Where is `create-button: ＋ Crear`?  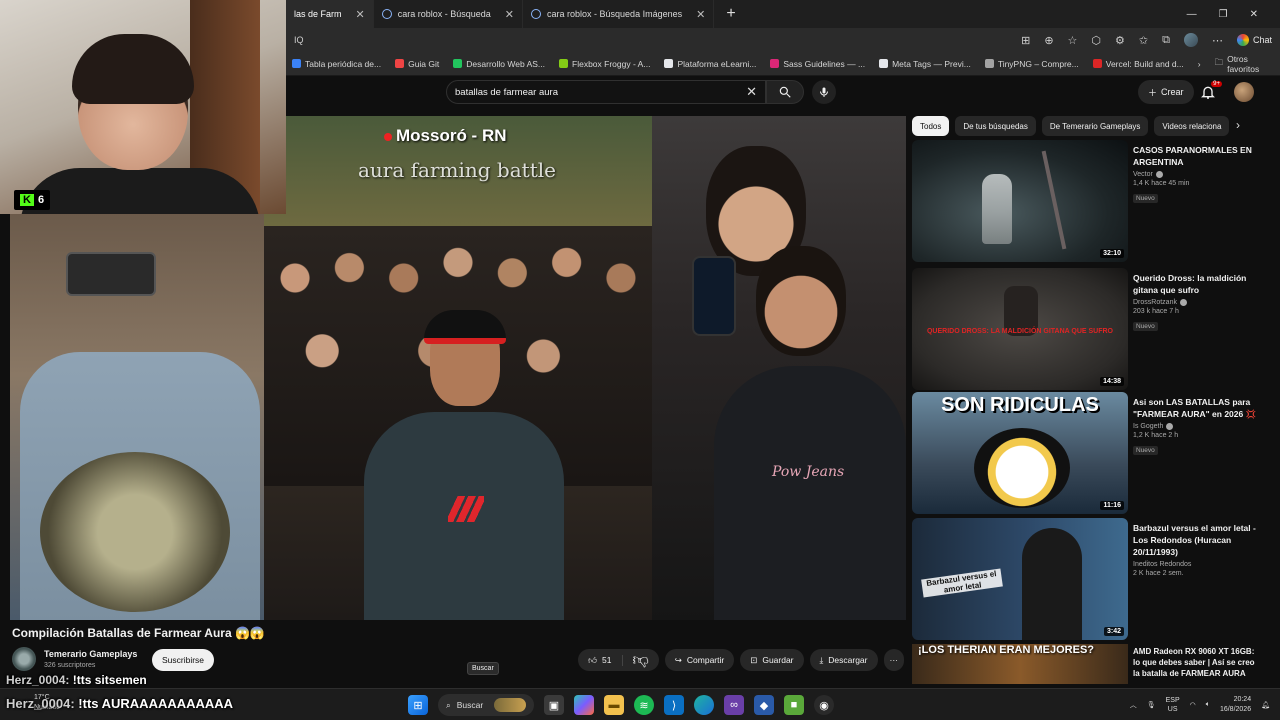 create-button: ＋ Crear is located at coordinates (1166, 92).